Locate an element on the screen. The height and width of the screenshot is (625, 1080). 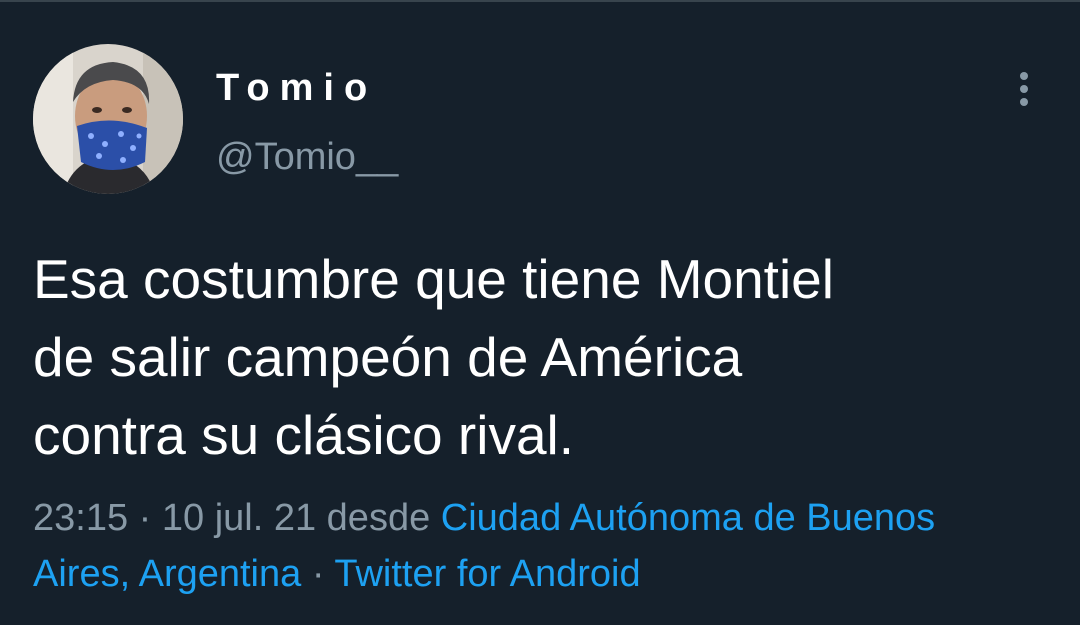
metadata-row-2: Aires, Argentina · Twitter for Android is located at coordinates (548, 574).